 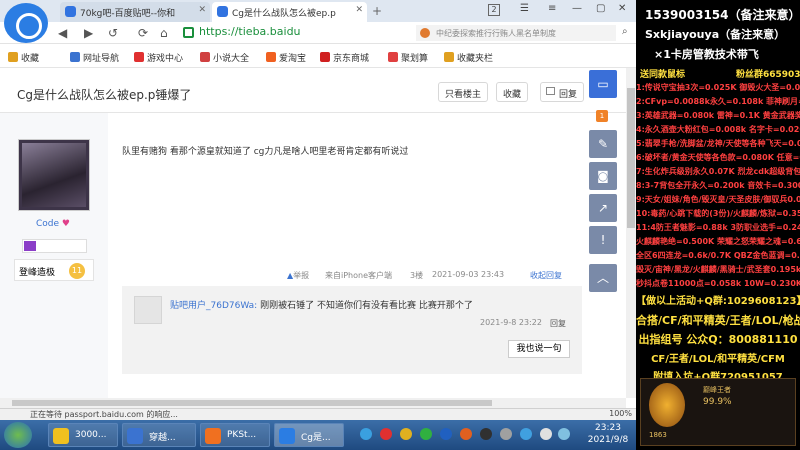 I want to click on overlay-line: 9:天女/姐妹/角色/毁灭皇/天圣皮肤/御驭兵0.035k, so click(x=718, y=199).